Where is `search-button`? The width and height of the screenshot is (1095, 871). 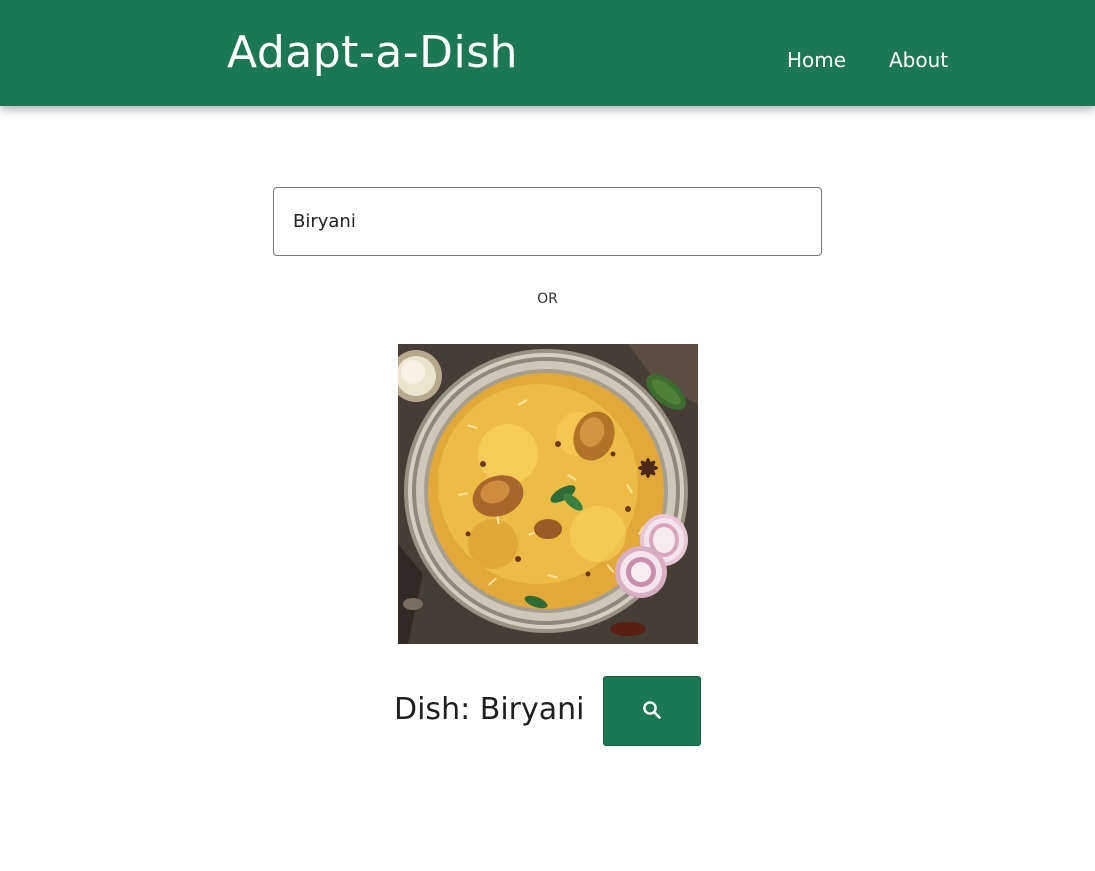 search-button is located at coordinates (652, 711).